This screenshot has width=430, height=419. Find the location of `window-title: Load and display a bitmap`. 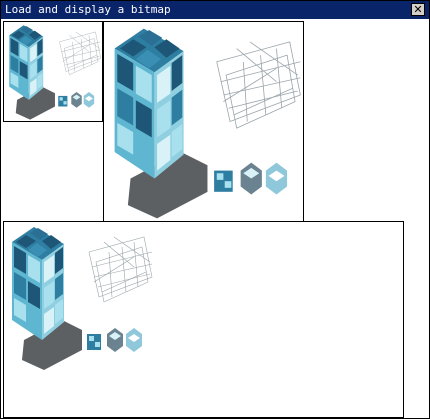

window-title: Load and display a bitmap is located at coordinates (88, 9).